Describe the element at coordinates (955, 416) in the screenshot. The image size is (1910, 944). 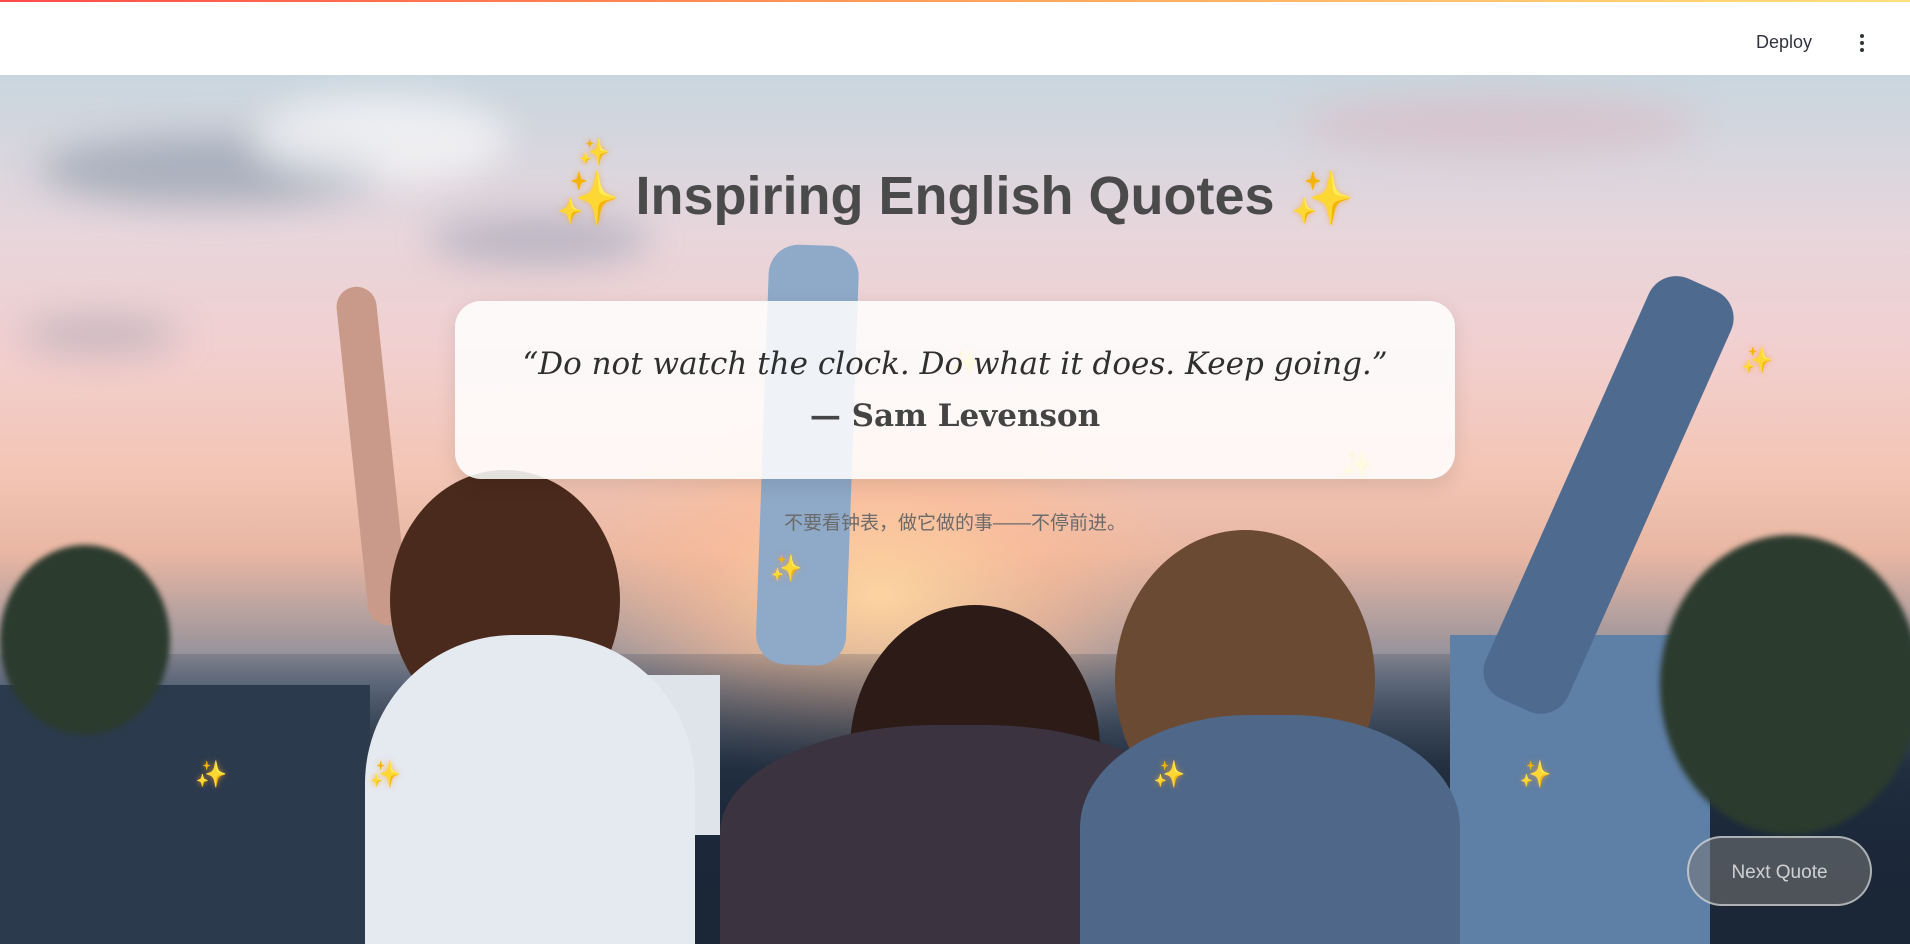
I see `quote-author: — Sam Levenson` at that location.